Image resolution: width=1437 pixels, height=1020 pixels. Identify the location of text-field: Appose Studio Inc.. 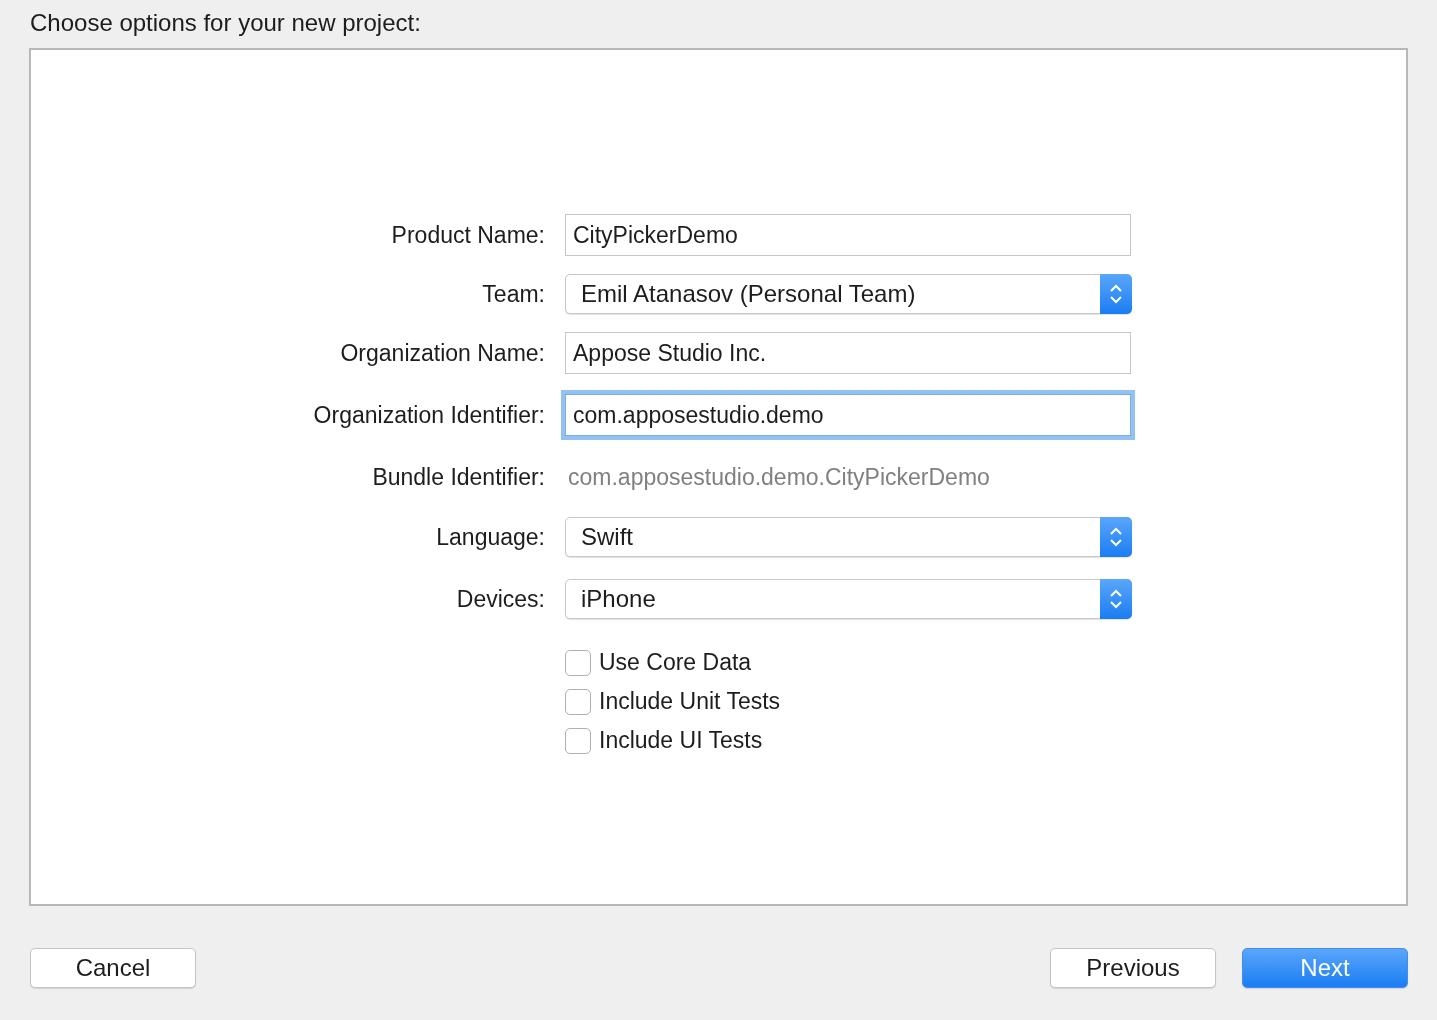
(848, 353).